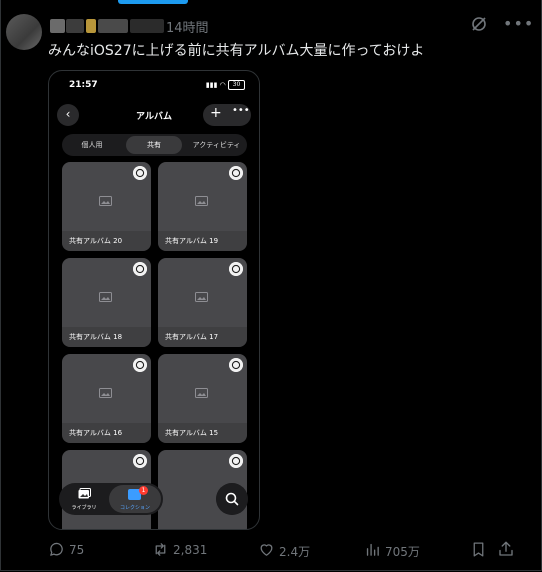 This screenshot has height=572, width=542. I want to click on album-name: 共有アルバム 17, so click(202, 337).